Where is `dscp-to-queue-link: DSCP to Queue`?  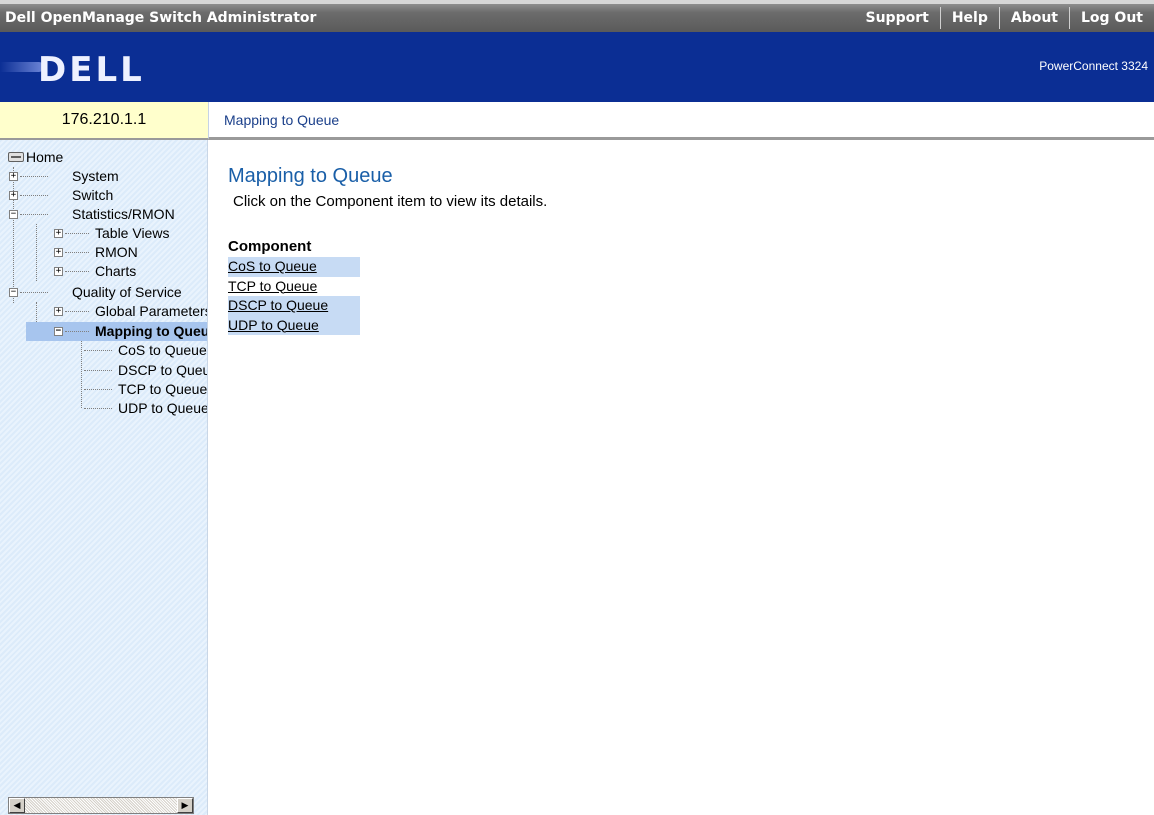
dscp-to-queue-link: DSCP to Queue is located at coordinates (278, 305).